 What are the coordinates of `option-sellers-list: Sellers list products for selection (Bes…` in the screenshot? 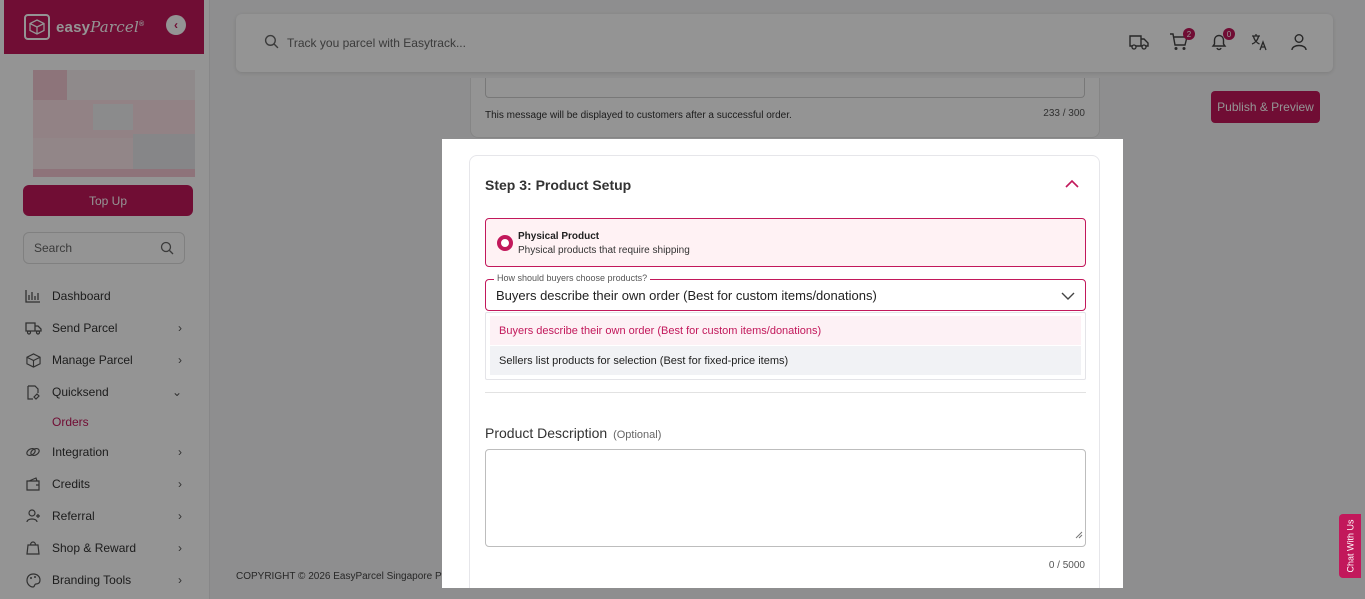 It's located at (785, 360).